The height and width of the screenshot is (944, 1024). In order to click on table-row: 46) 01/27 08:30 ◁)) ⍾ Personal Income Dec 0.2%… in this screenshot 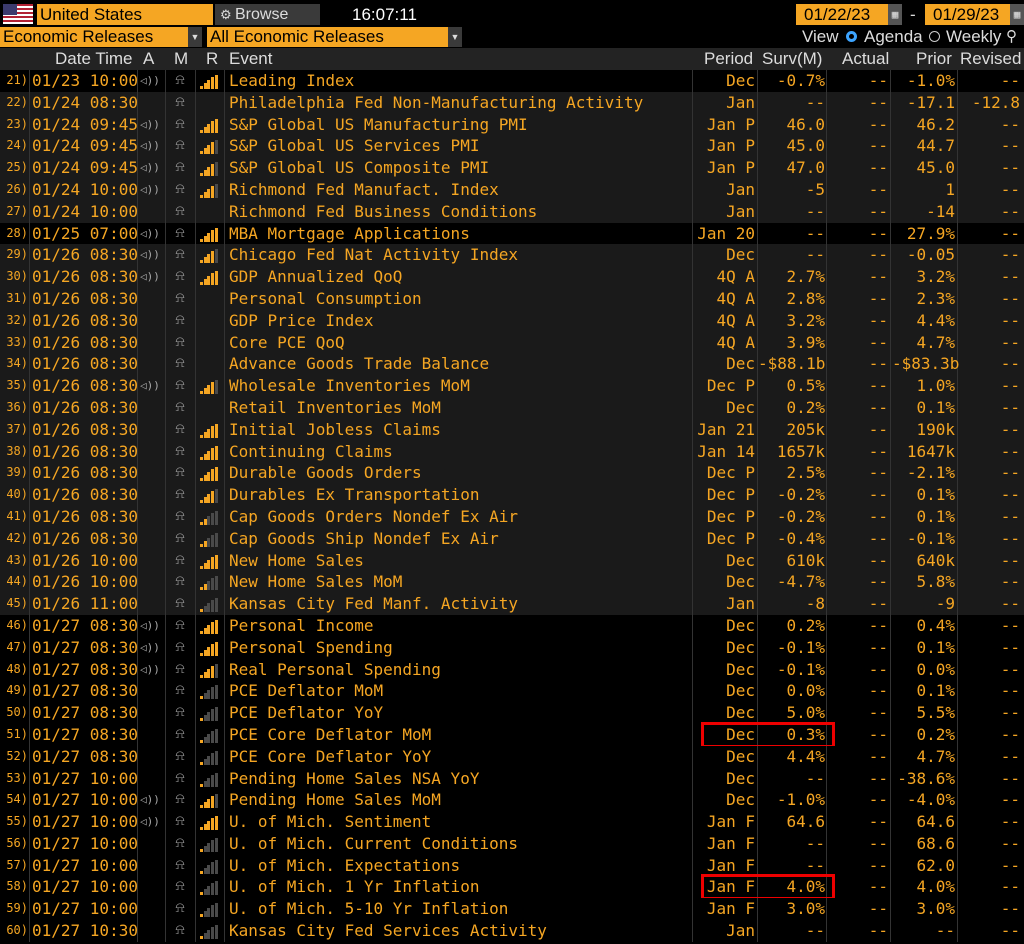, I will do `click(512, 625)`.